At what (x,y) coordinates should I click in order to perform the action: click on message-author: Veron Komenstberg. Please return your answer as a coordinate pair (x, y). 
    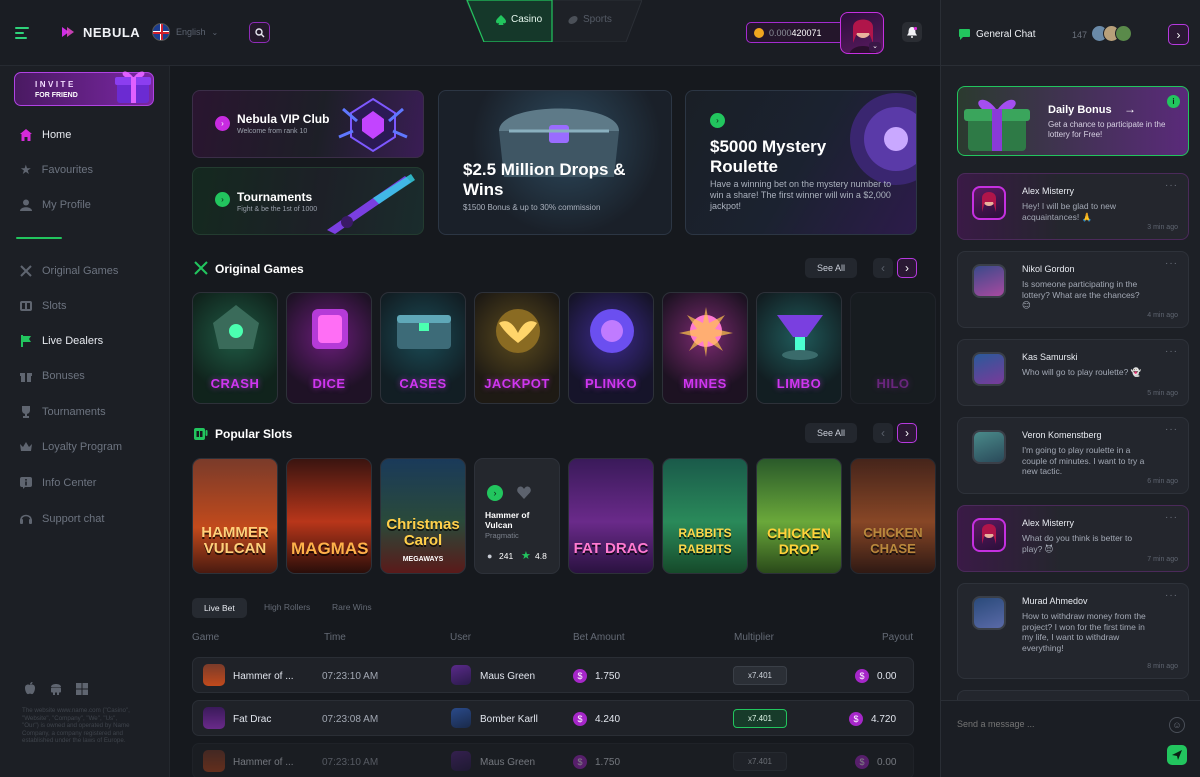
    Looking at the image, I should click on (1062, 435).